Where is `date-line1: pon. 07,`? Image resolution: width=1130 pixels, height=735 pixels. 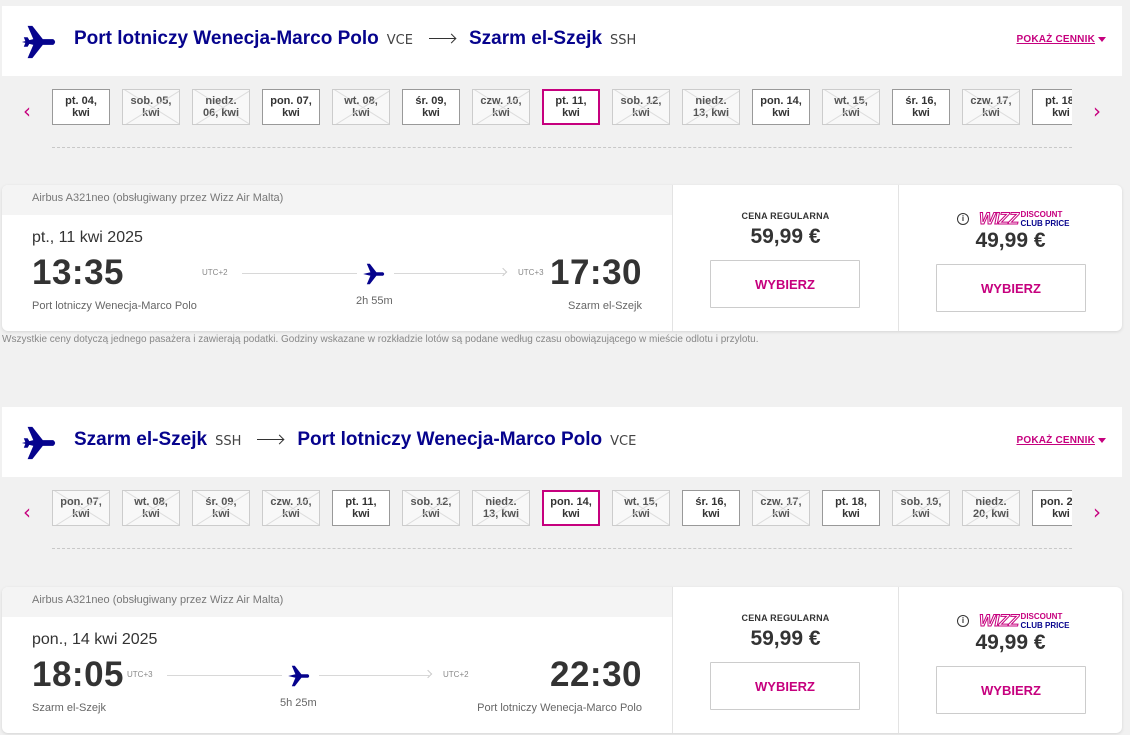
date-line1: pon. 07, is located at coordinates (81, 502).